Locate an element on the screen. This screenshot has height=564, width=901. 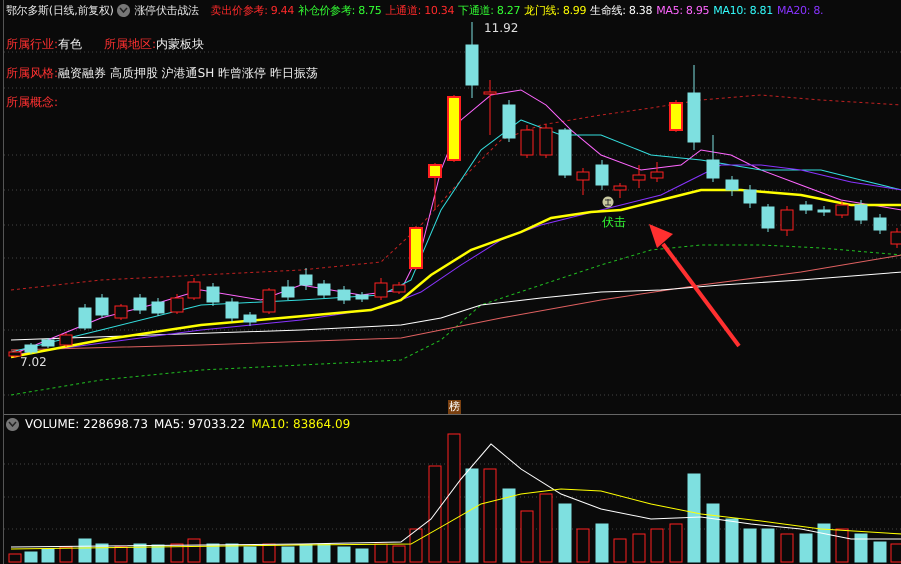
indicator-reading: 龙门线: 8.99 is located at coordinates (555, 10).